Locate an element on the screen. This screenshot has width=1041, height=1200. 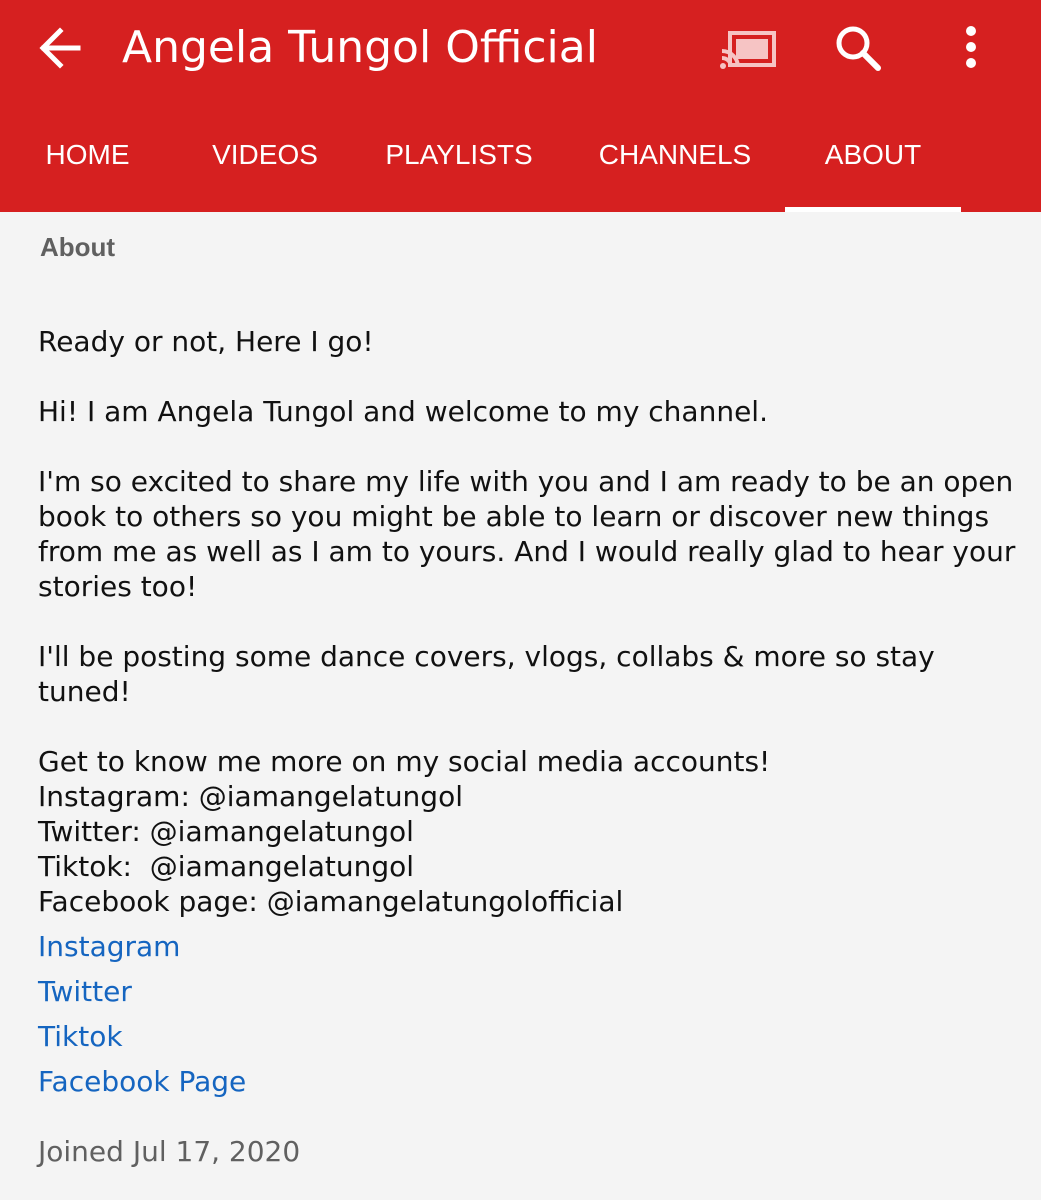
cast-button is located at coordinates (748, 48).